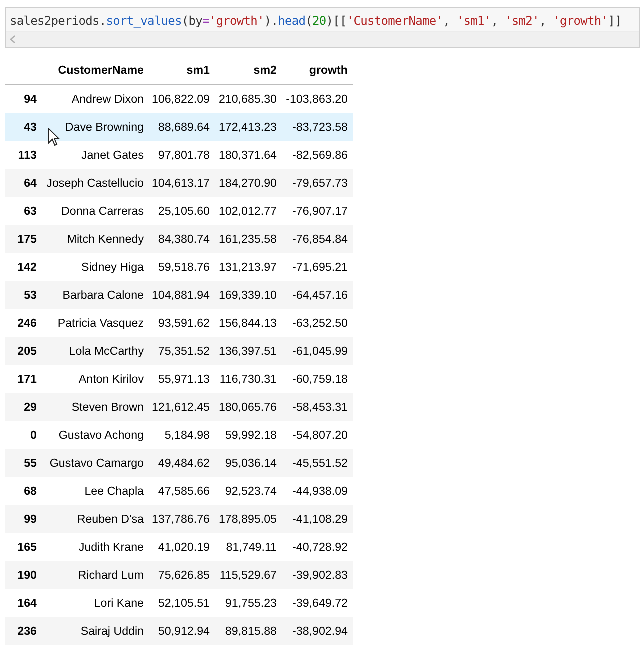 This screenshot has width=642, height=649. I want to click on row-index: 171, so click(27, 379).